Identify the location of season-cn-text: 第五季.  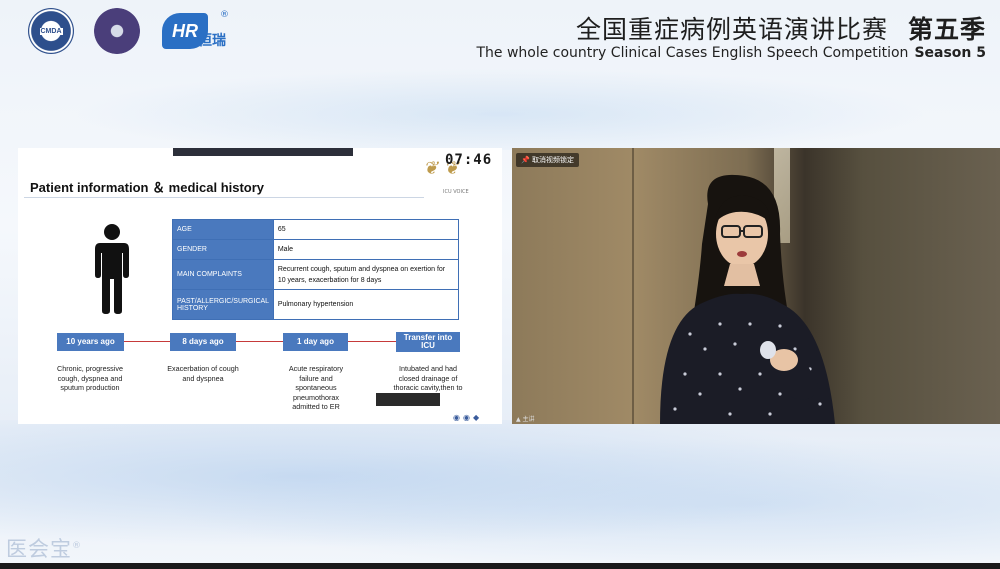
(946, 29).